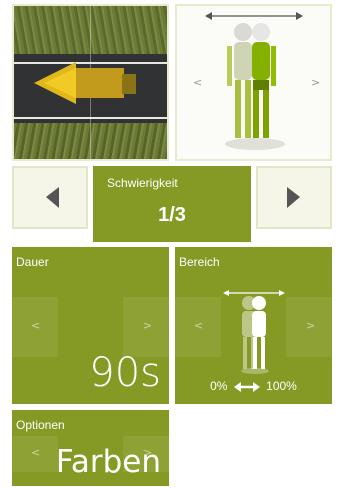  I want to click on figure-left-arrow: <, so click(197, 82).